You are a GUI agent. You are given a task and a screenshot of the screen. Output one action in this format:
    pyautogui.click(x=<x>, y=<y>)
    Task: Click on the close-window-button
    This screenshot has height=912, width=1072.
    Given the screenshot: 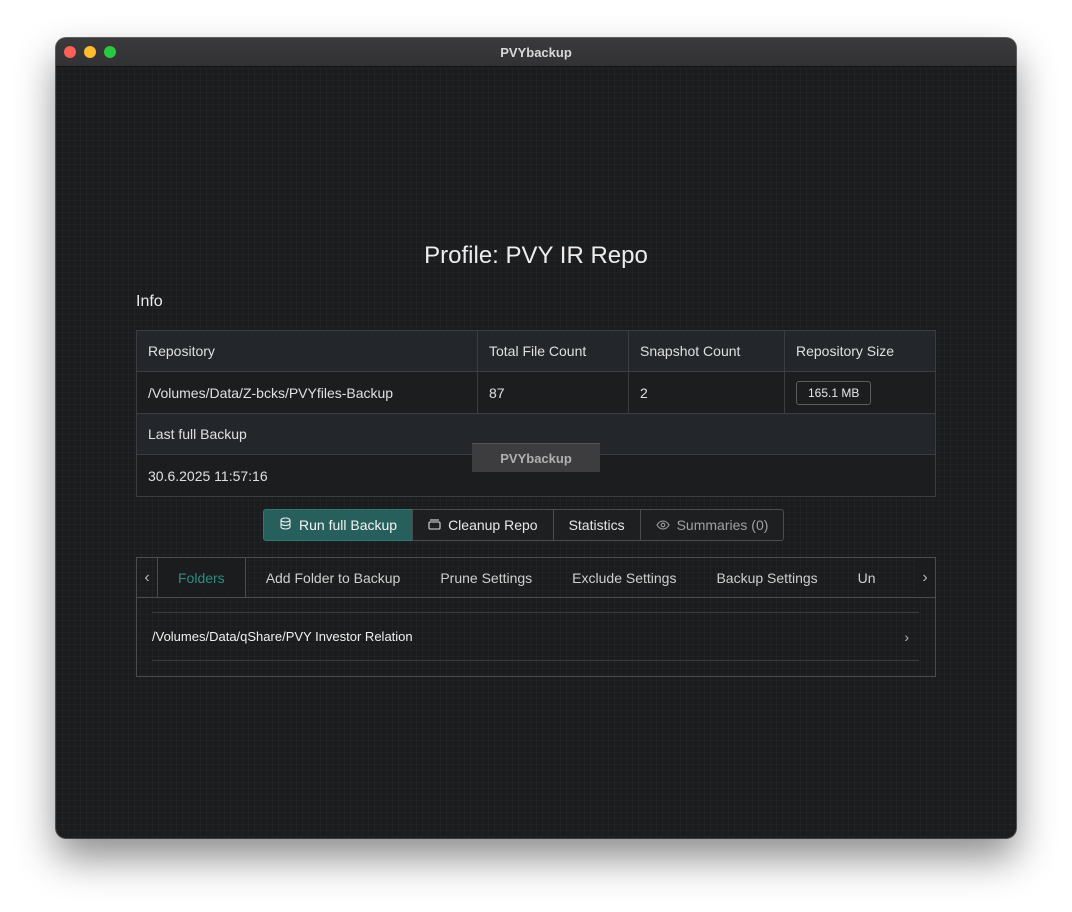 What is the action you would take?
    pyautogui.click(x=70, y=52)
    